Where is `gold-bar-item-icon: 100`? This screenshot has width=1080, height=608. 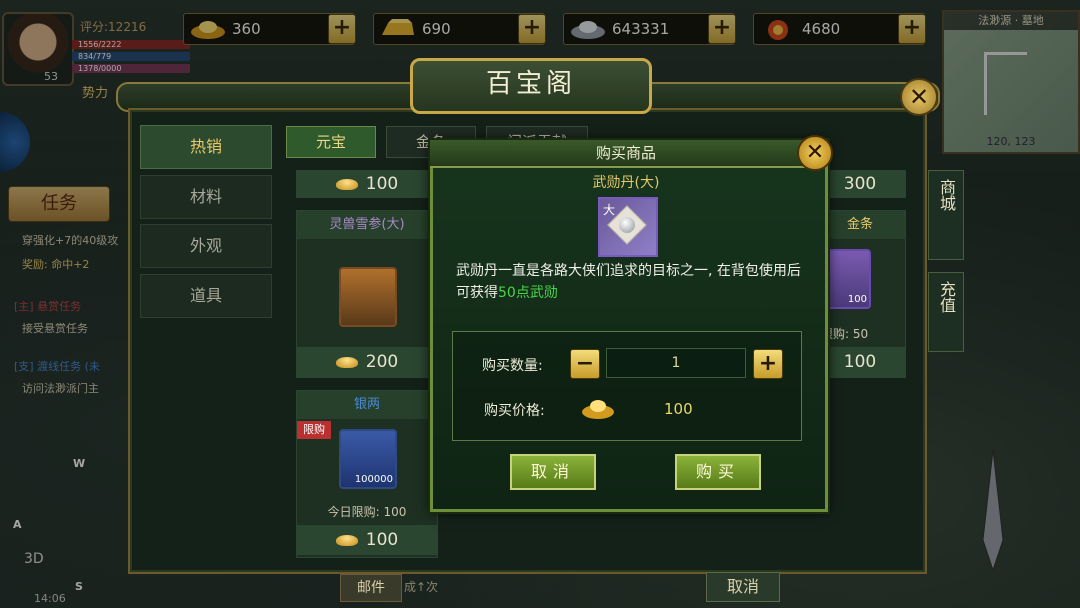 gold-bar-item-icon: 100 is located at coordinates (847, 279).